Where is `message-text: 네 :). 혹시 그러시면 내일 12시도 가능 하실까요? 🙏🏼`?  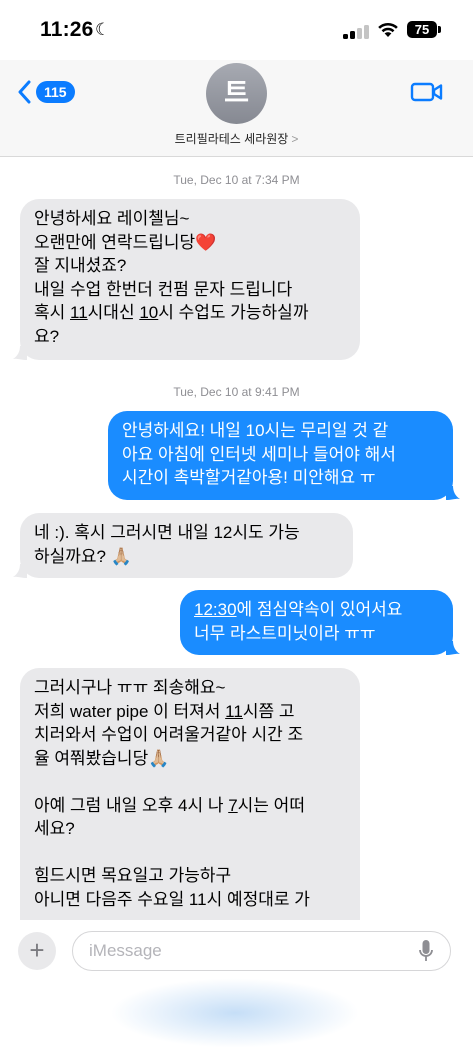
message-text: 네 :). 혹시 그러시면 내일 12시도 가능 하실까요? 🙏🏼 is located at coordinates (167, 544).